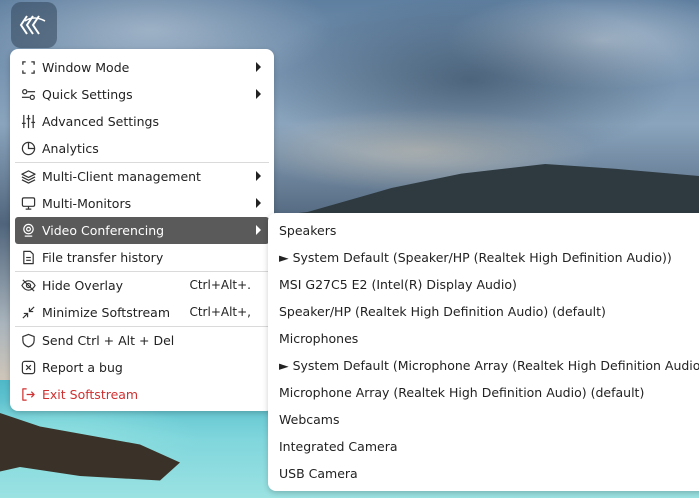 This screenshot has height=498, width=699. I want to click on submenu-heading-speakers: Speakers, so click(308, 230).